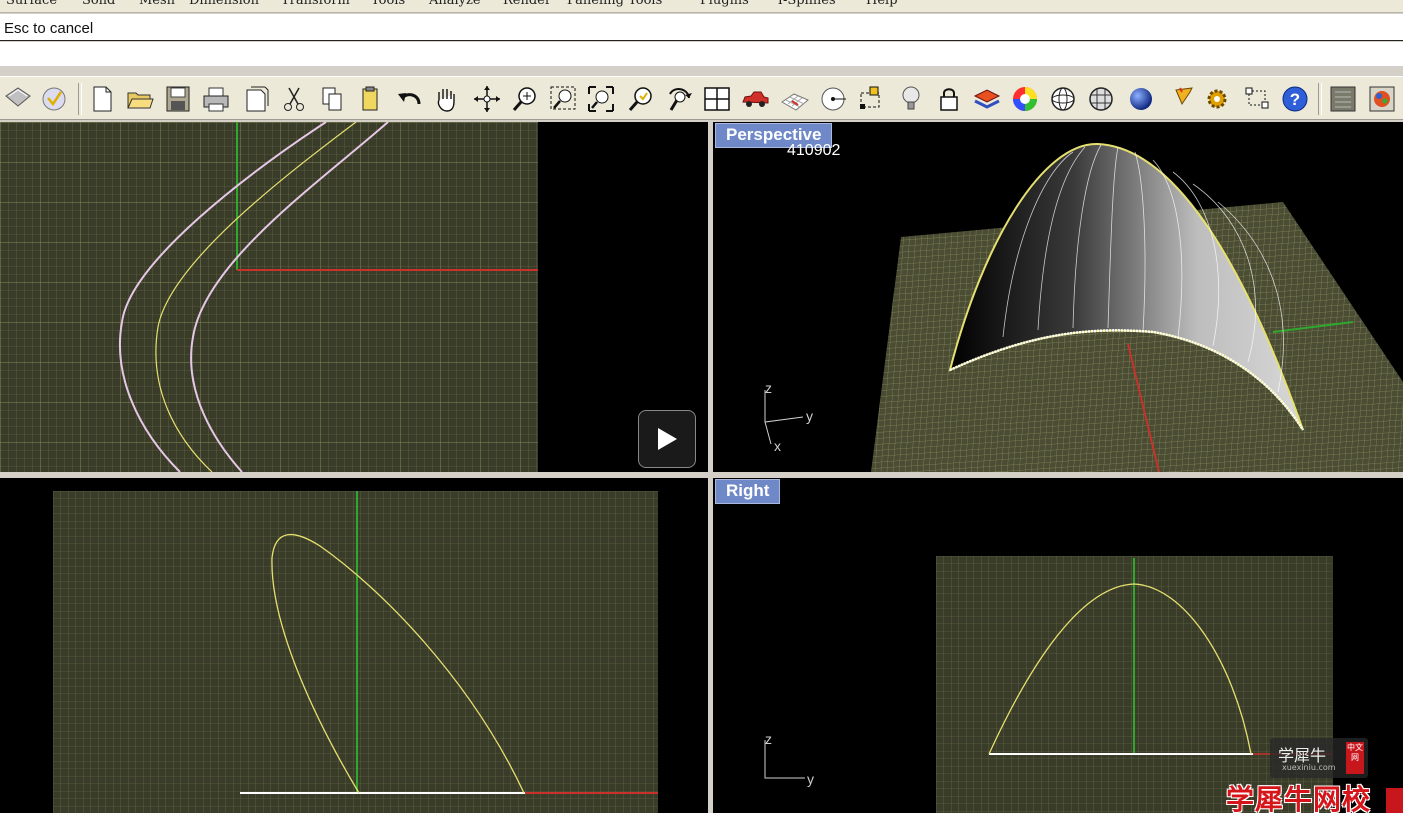  I want to click on rotate-3d-icon, so click(679, 99).